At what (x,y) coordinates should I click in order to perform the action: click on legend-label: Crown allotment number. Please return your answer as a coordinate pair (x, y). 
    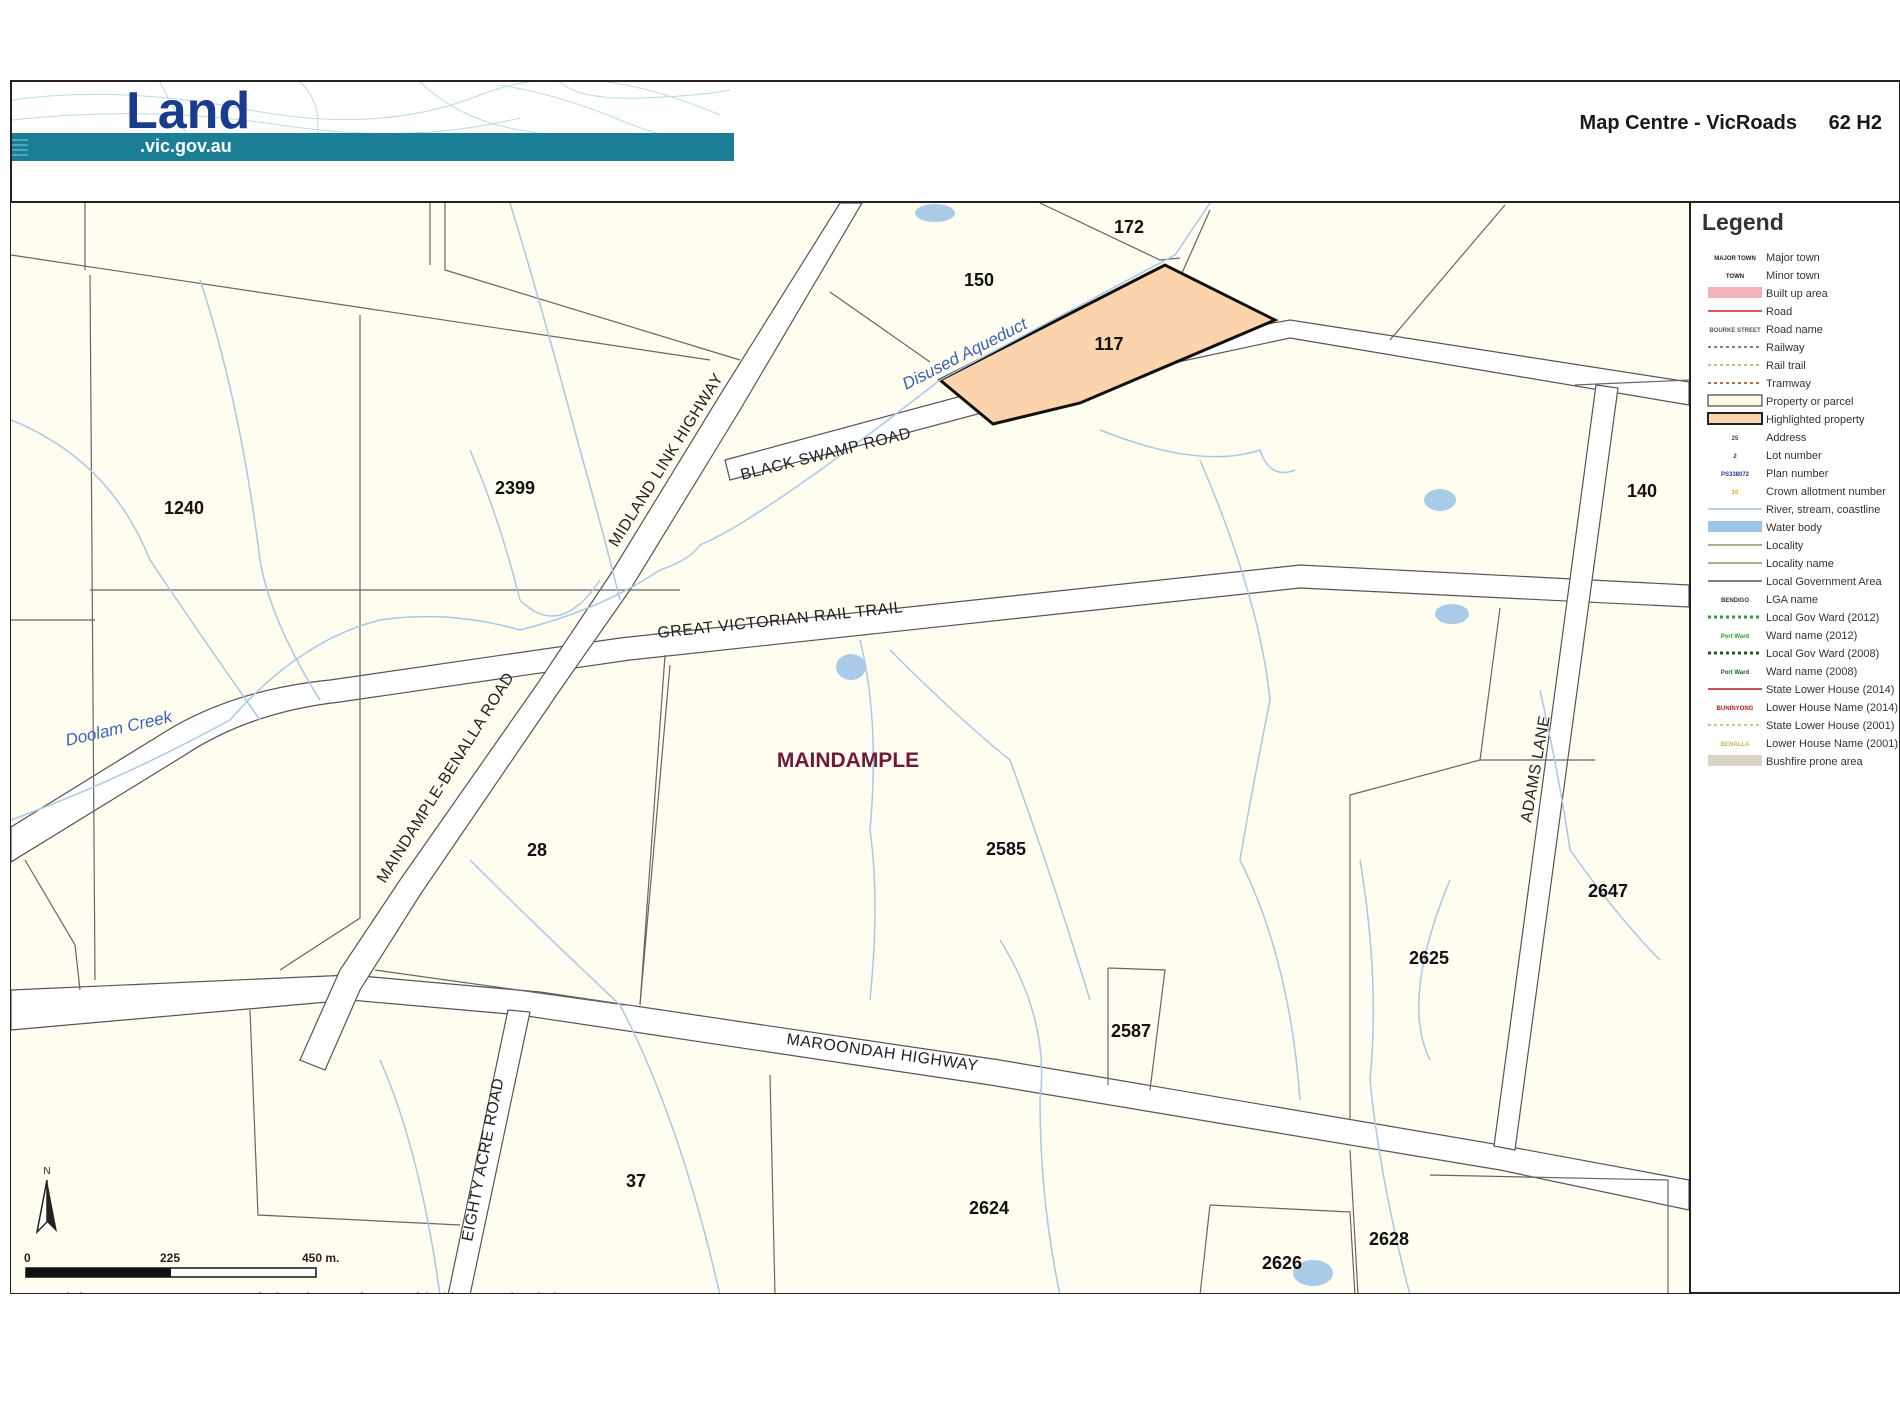
    Looking at the image, I should click on (1826, 492).